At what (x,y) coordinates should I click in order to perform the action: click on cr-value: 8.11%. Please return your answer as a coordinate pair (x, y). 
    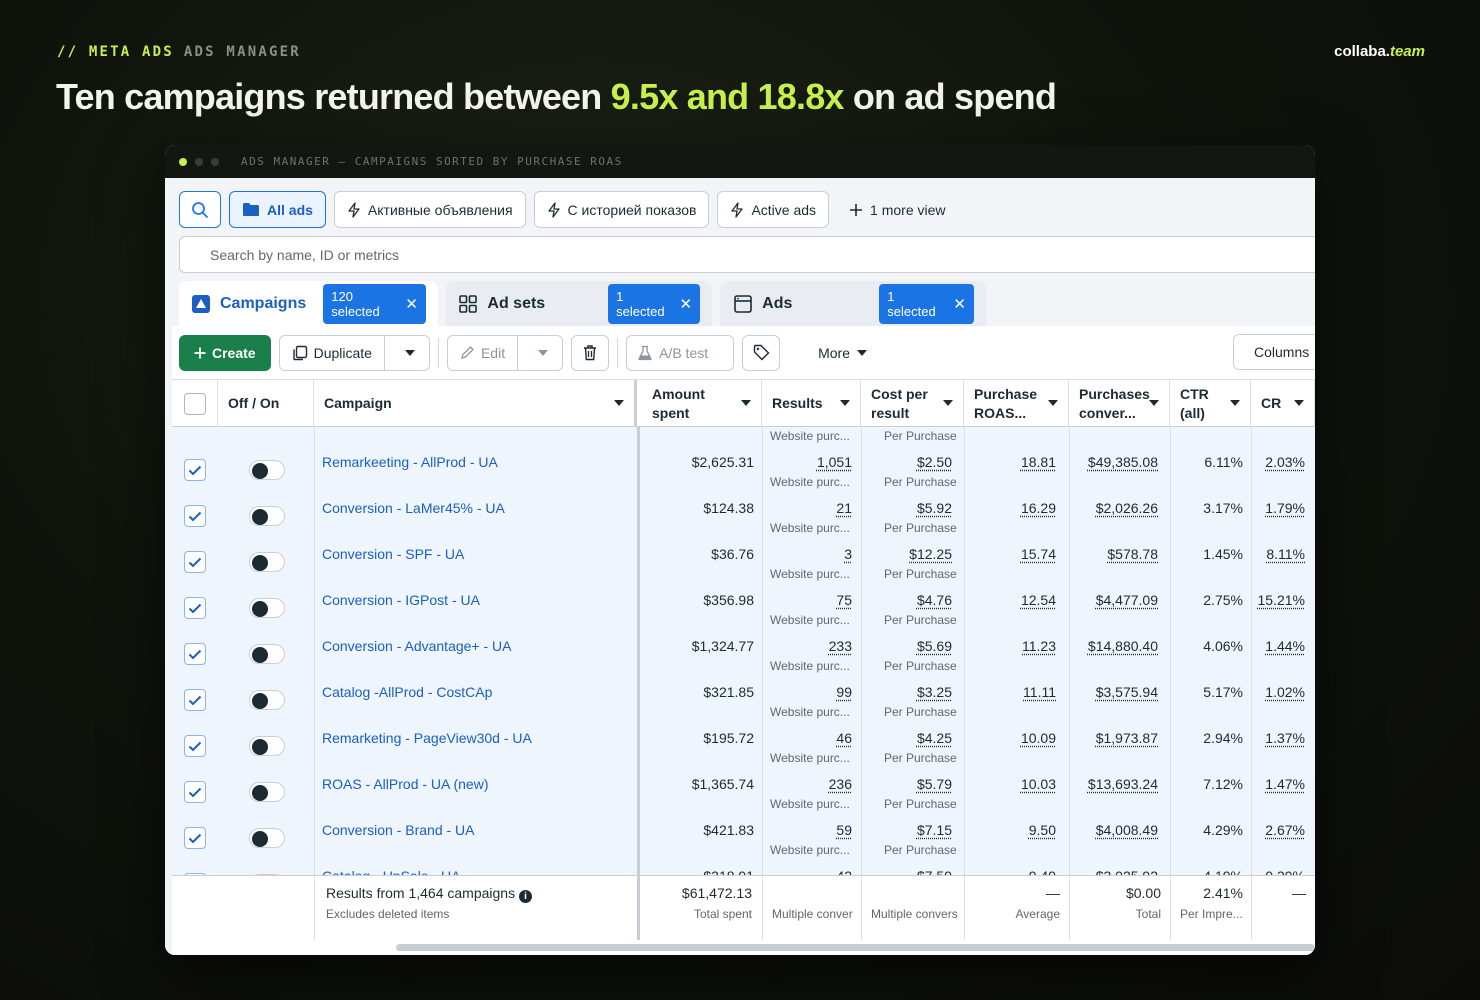
    Looking at the image, I should click on (1285, 554).